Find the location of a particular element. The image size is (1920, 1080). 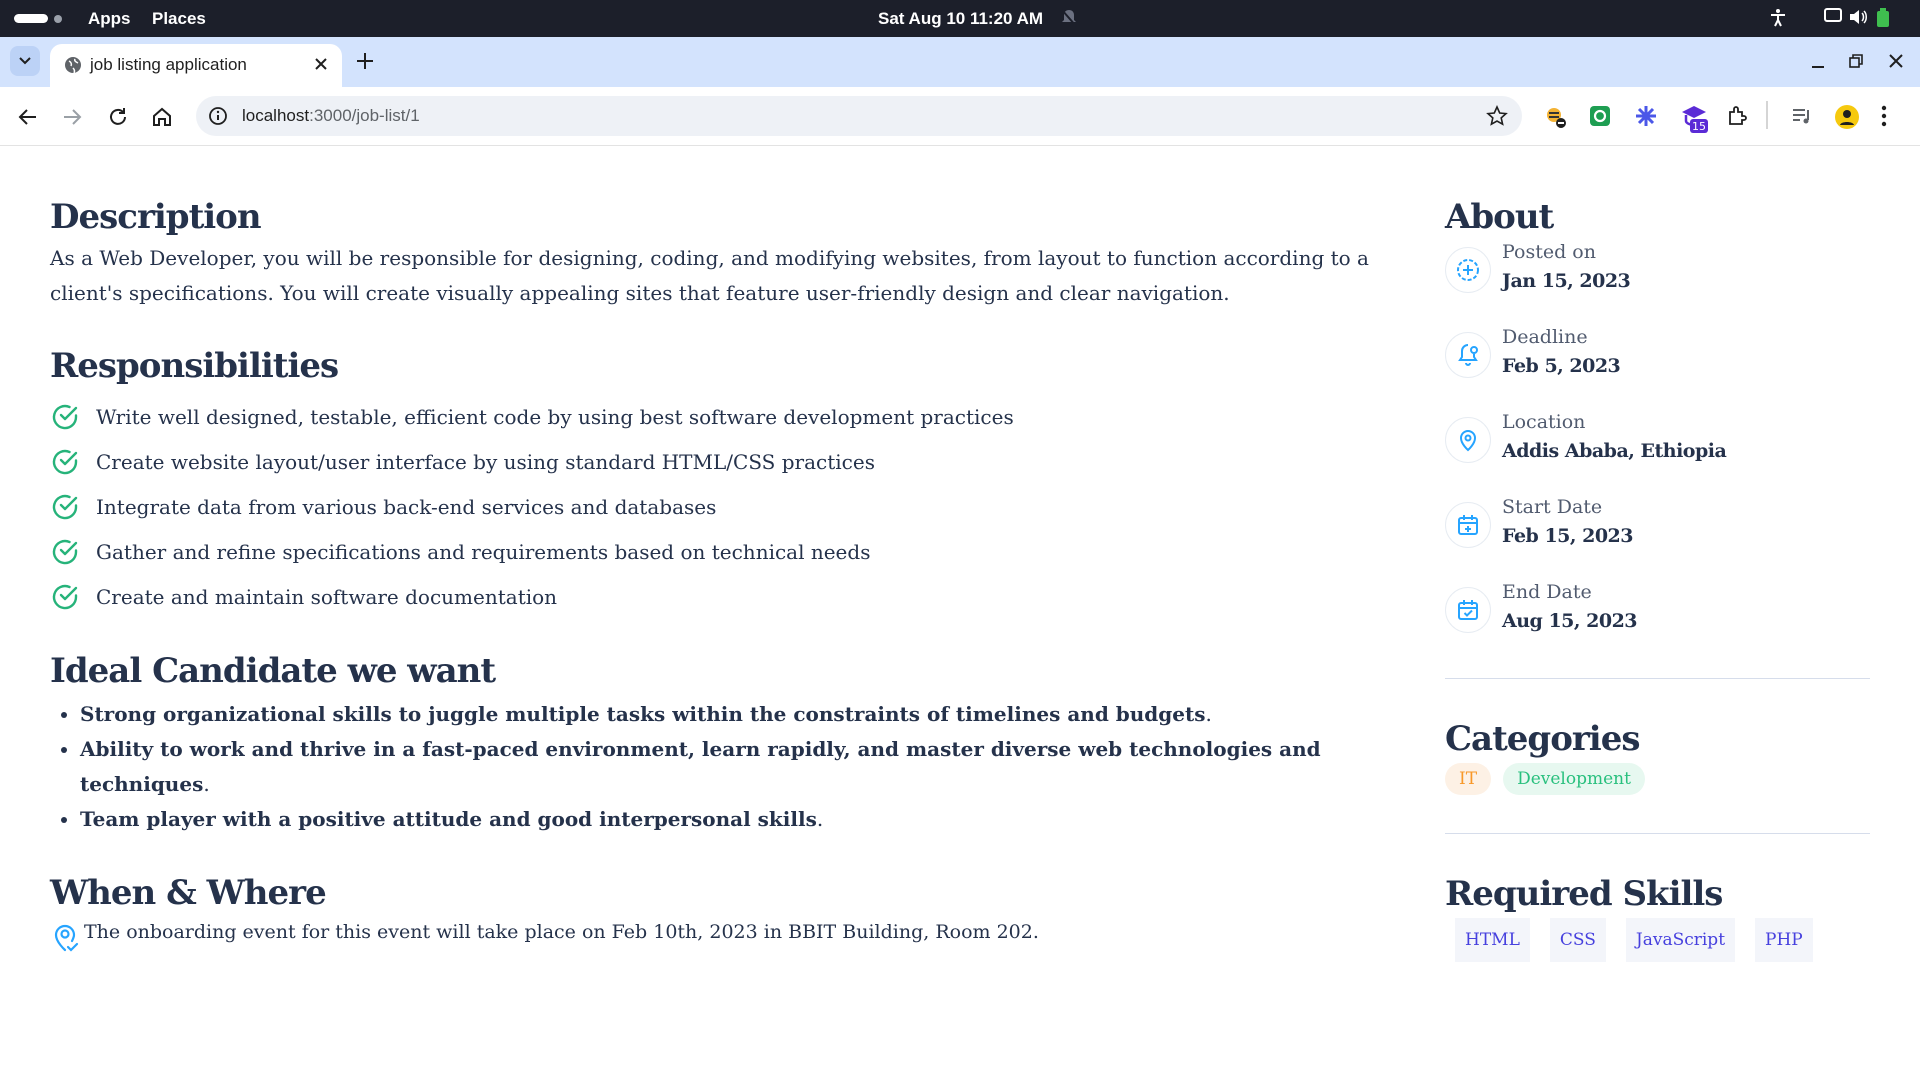

about-item-posted: Posted on Jan 15, 2023 is located at coordinates (1657, 283).